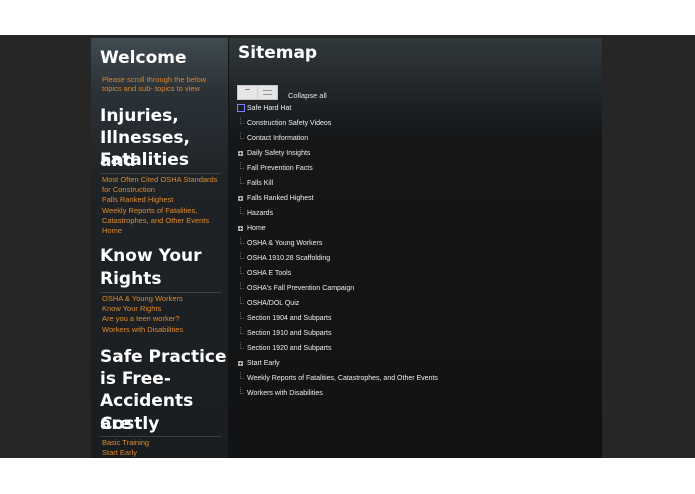 The height and width of the screenshot is (494, 695). What do you see at coordinates (417, 124) in the screenshot?
I see `tree-row: Construction Safety Videos` at bounding box center [417, 124].